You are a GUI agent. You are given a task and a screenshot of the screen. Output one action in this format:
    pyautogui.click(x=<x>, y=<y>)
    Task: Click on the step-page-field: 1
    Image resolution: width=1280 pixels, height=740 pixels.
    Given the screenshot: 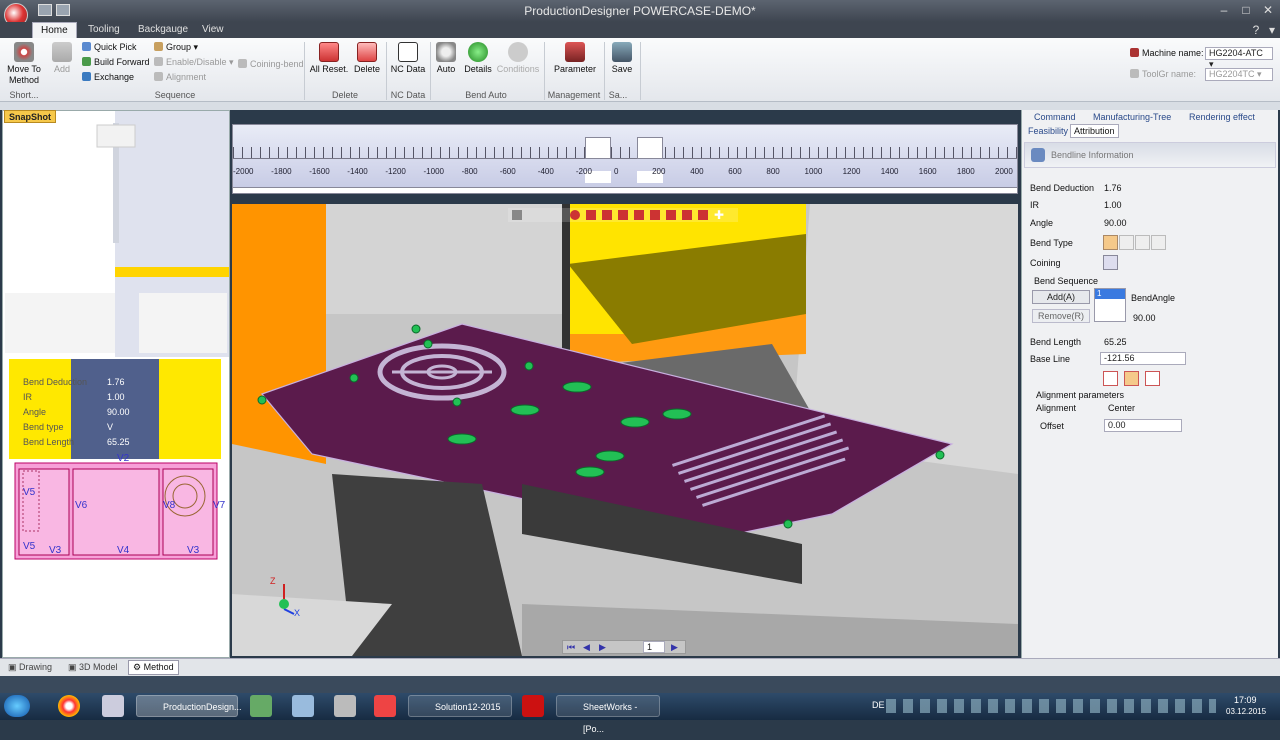 What is the action you would take?
    pyautogui.click(x=654, y=647)
    